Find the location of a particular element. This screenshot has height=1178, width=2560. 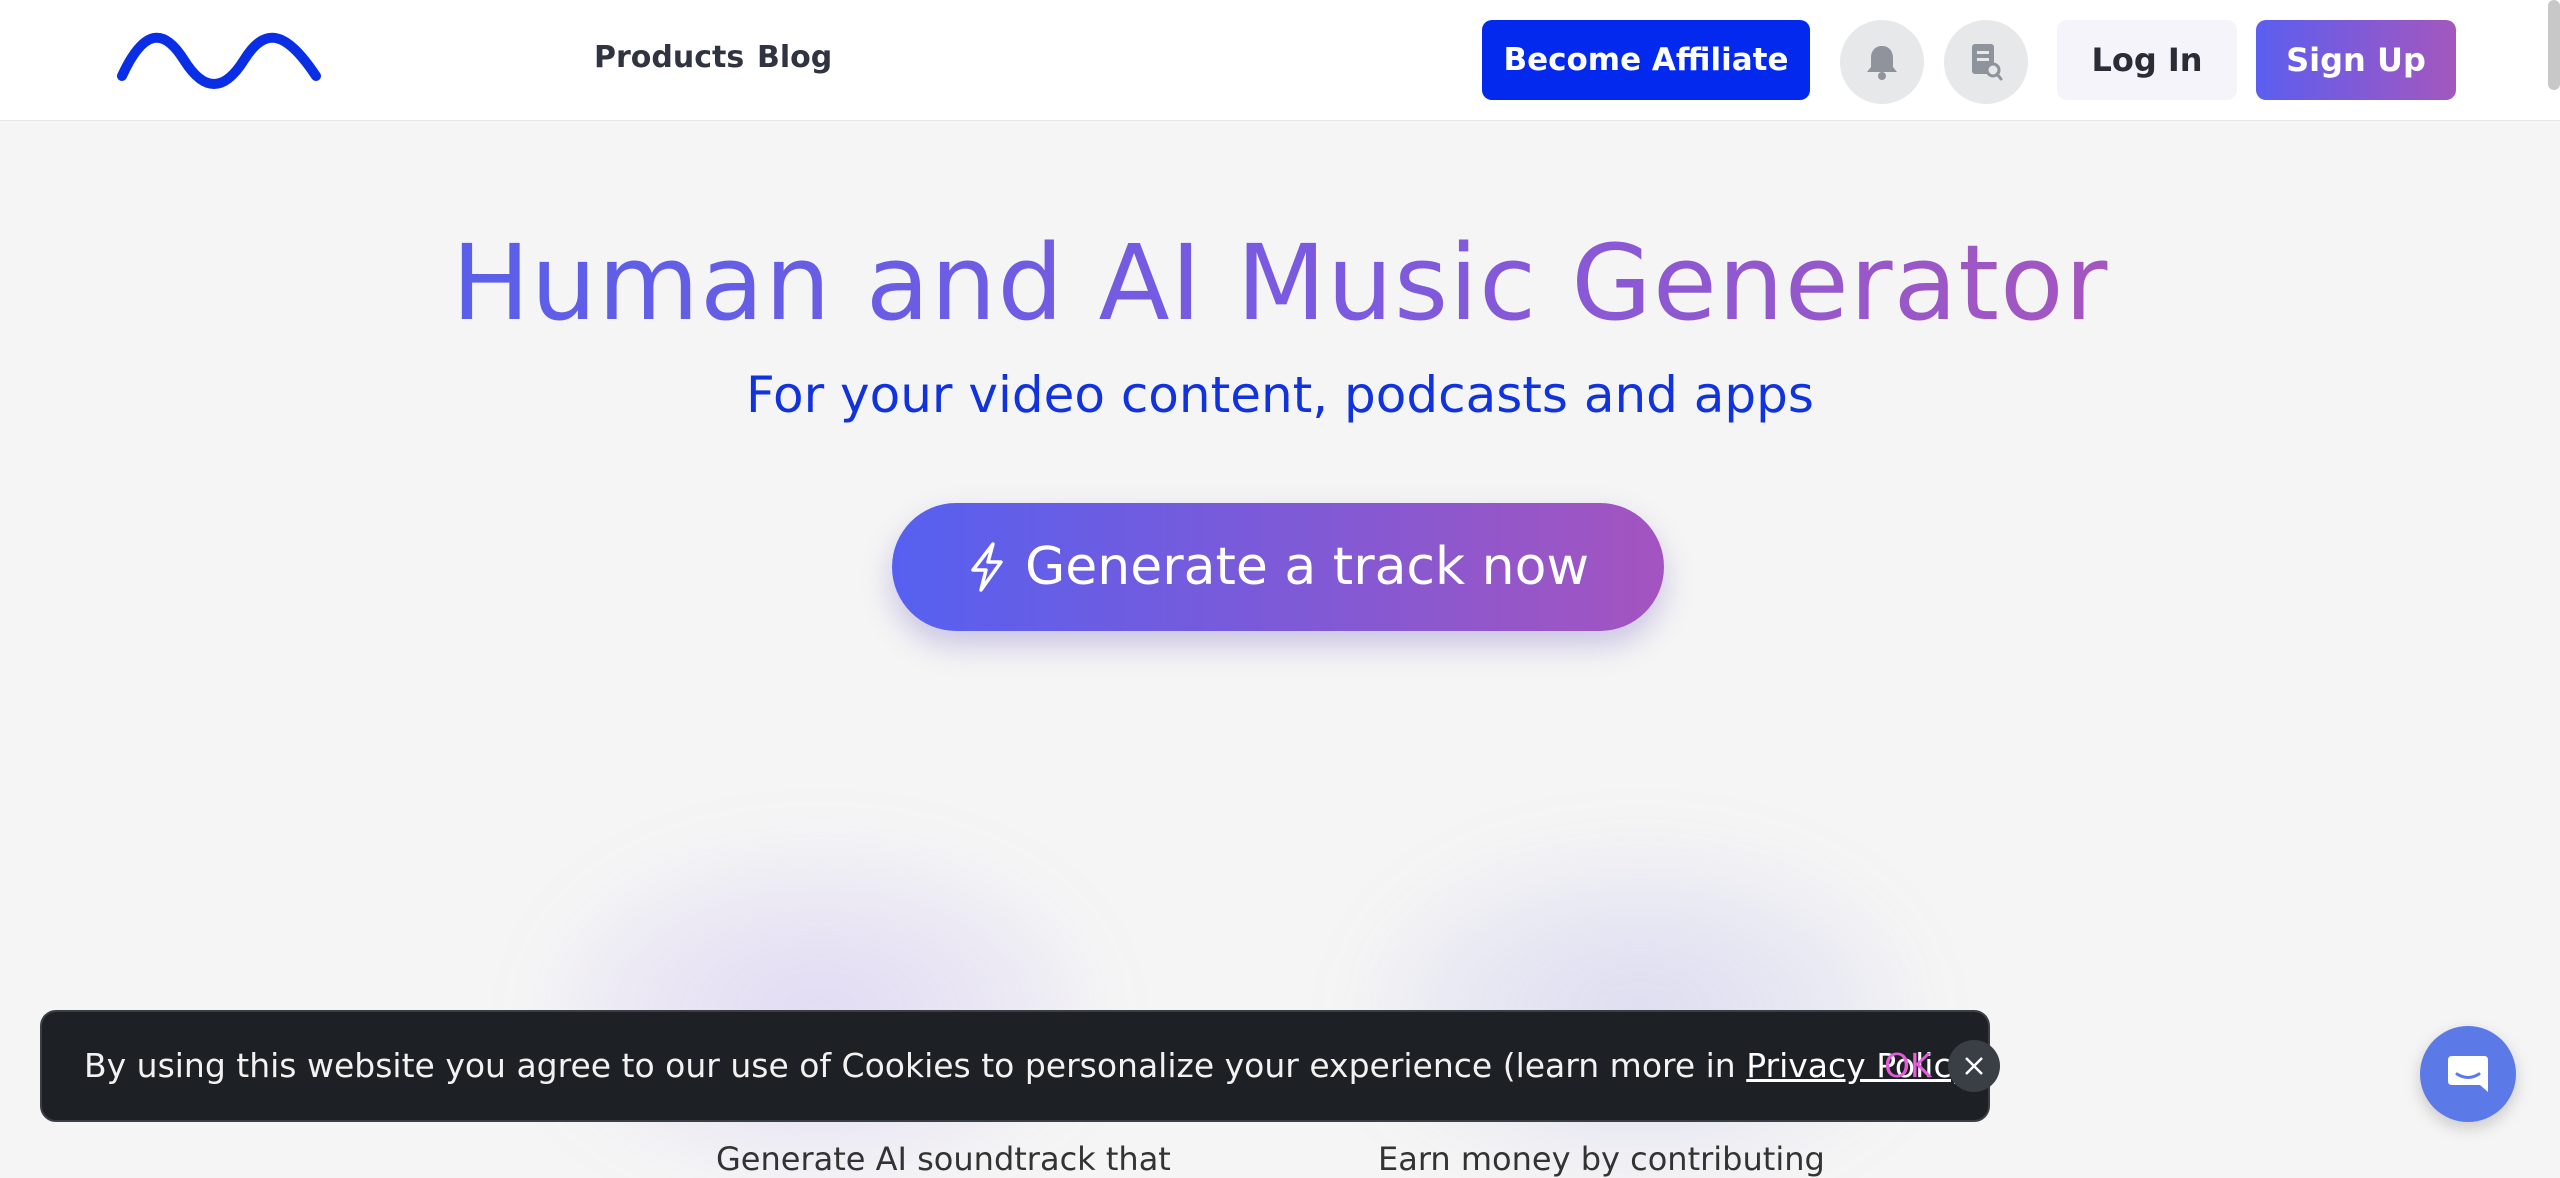

sign-up-button: Sign Up is located at coordinates (2356, 60).